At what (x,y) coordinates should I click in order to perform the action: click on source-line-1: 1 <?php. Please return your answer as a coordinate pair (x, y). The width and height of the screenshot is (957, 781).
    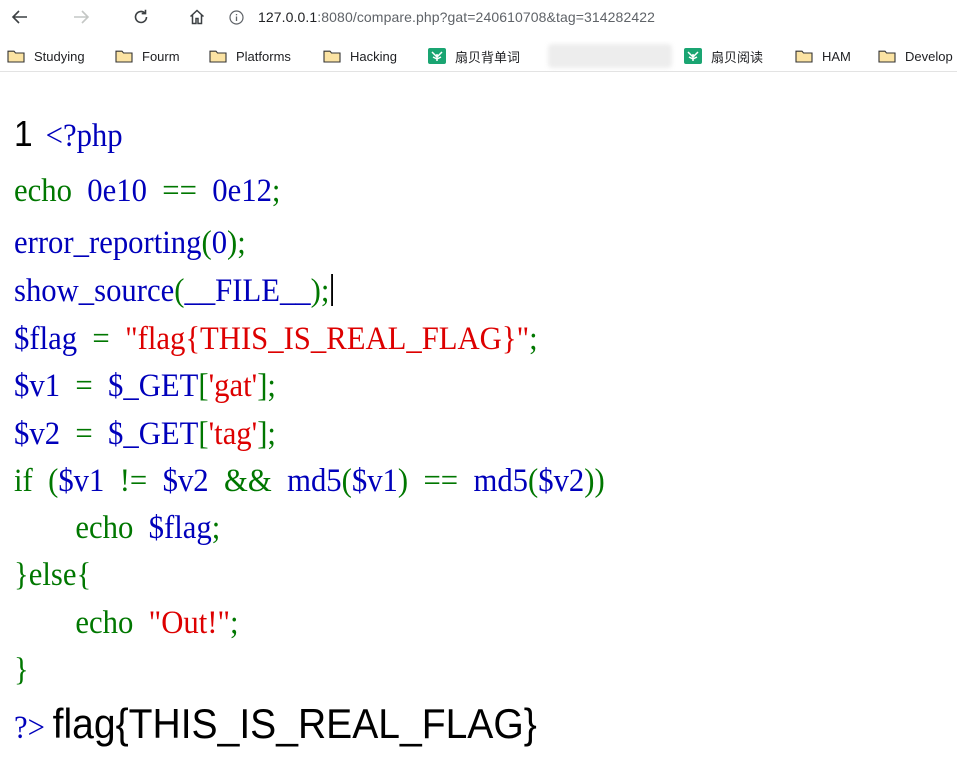
    Looking at the image, I should click on (68, 135).